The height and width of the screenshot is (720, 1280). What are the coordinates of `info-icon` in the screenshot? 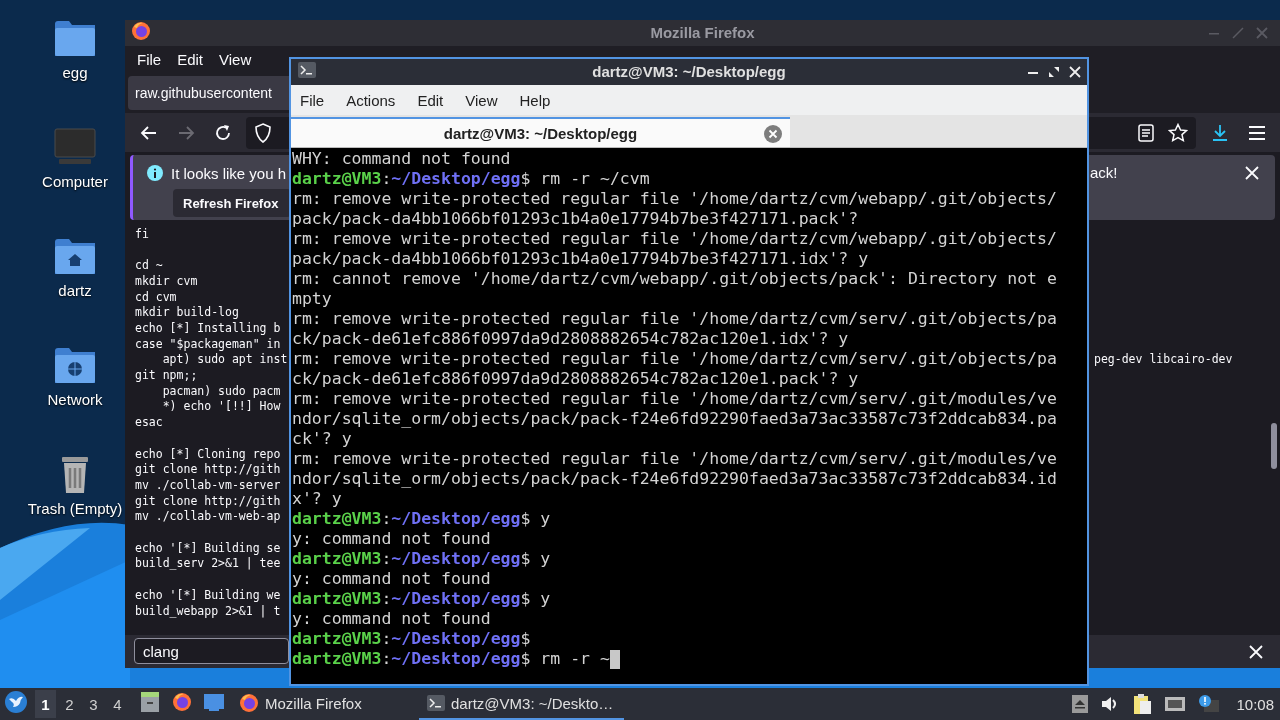 It's located at (155, 173).